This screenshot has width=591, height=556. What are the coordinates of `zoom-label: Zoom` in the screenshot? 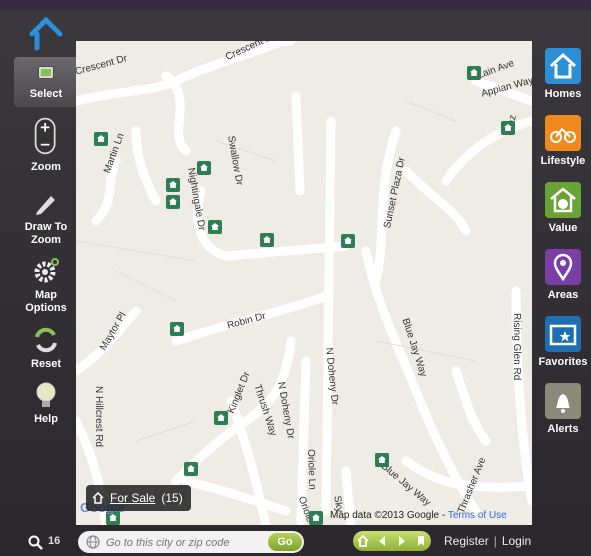 It's located at (46, 167).